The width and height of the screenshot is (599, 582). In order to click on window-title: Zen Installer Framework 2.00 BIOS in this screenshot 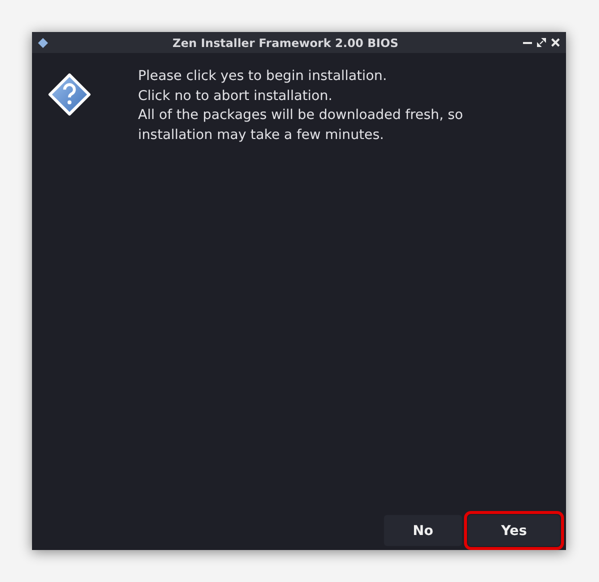, I will do `click(286, 43)`.